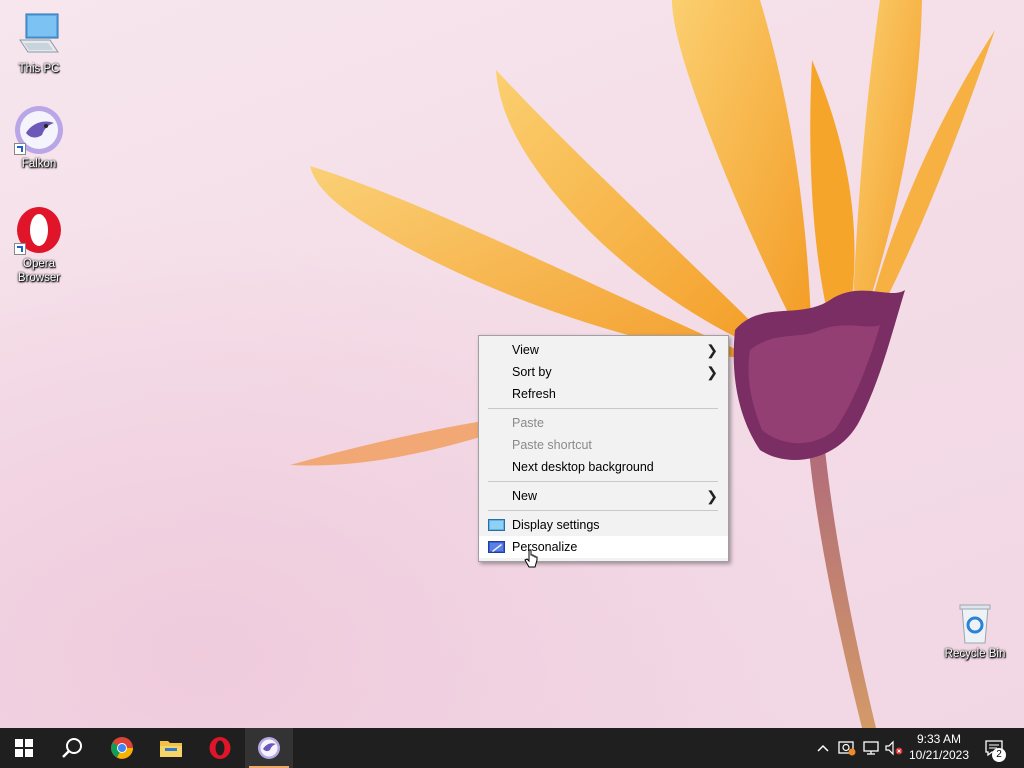 The image size is (1024, 768). I want to click on file-explorer-icon, so click(171, 749).